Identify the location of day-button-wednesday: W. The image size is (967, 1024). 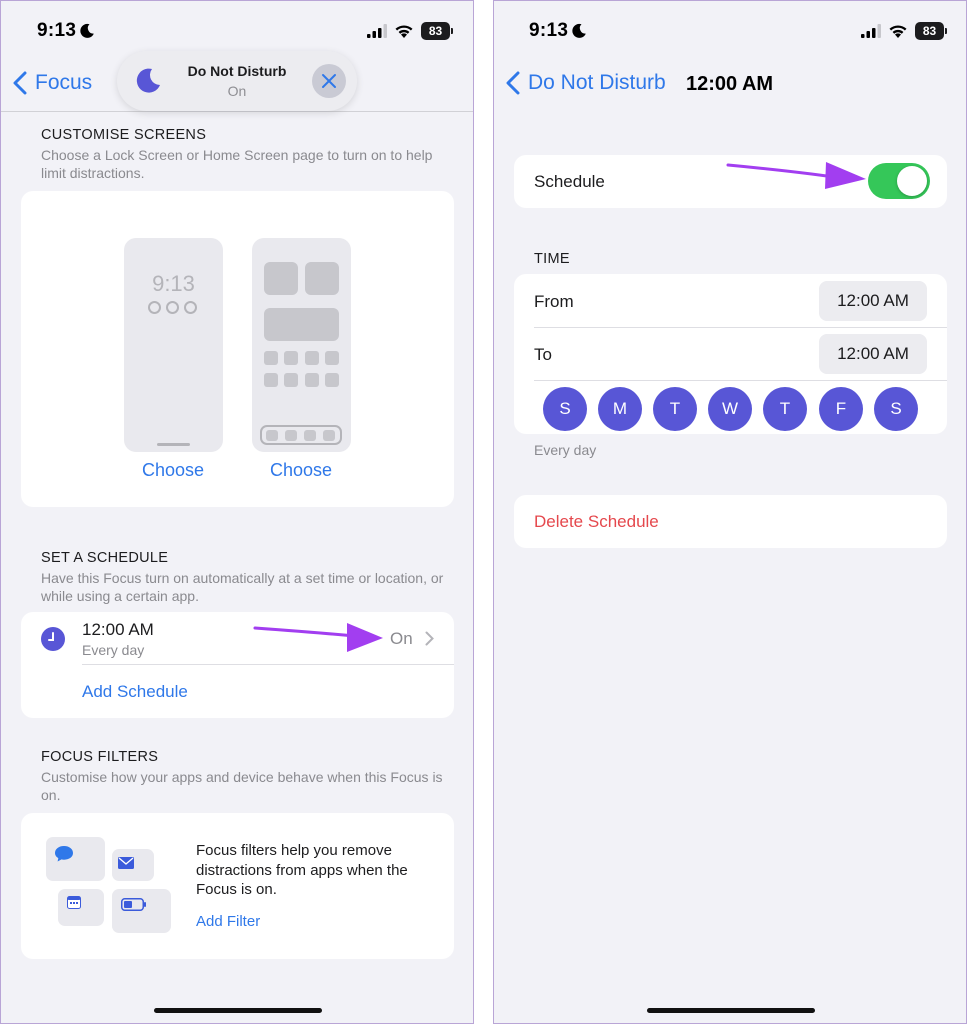
(730, 409).